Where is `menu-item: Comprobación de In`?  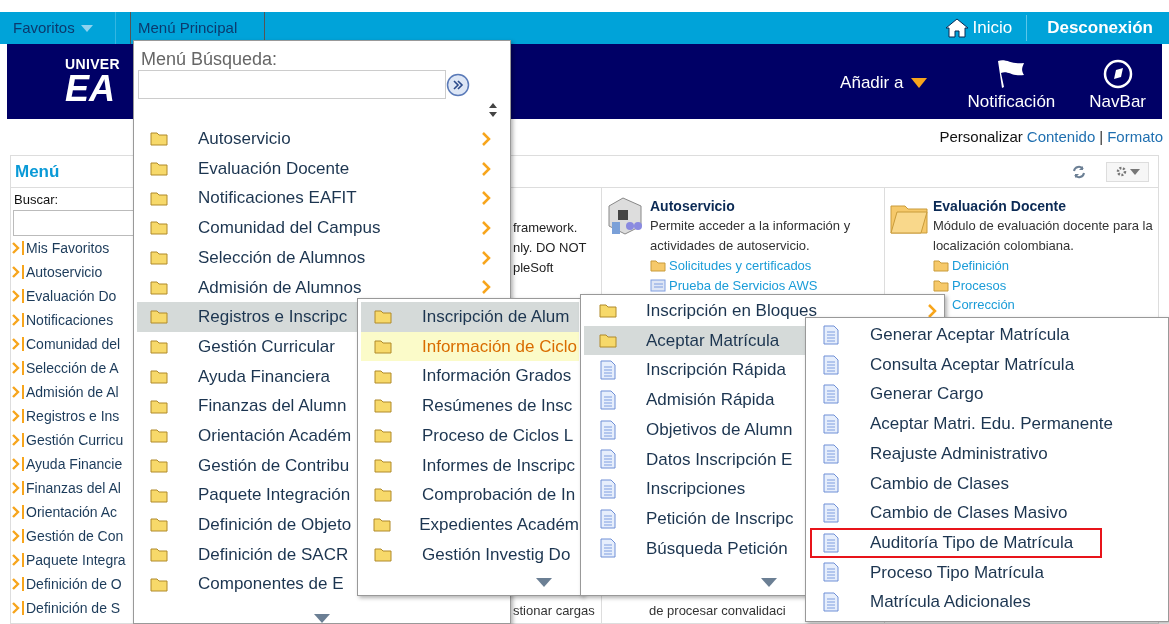 menu-item: Comprobación de In is located at coordinates (470, 495).